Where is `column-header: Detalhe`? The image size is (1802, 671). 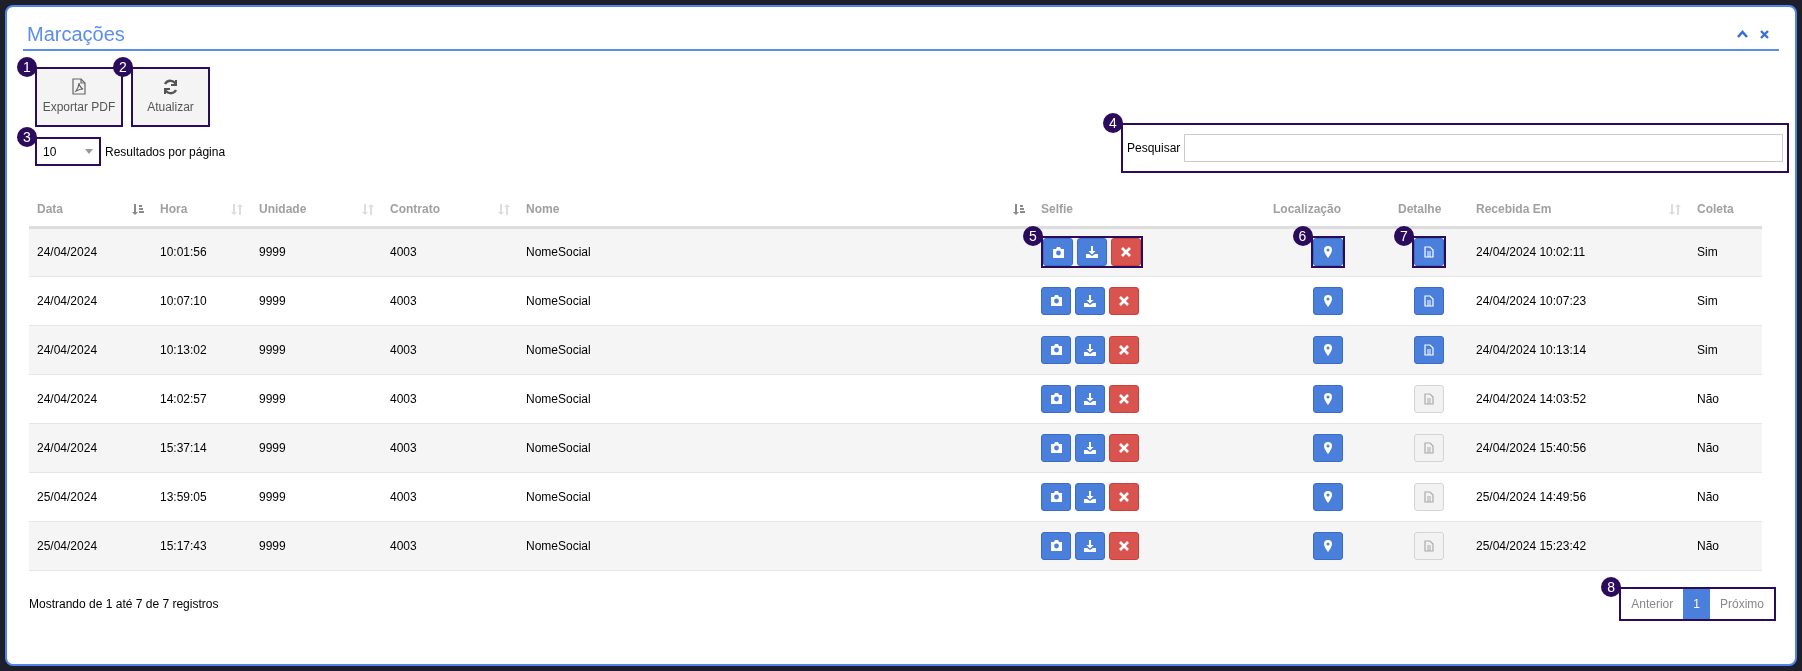
column-header: Detalhe is located at coordinates (1420, 209).